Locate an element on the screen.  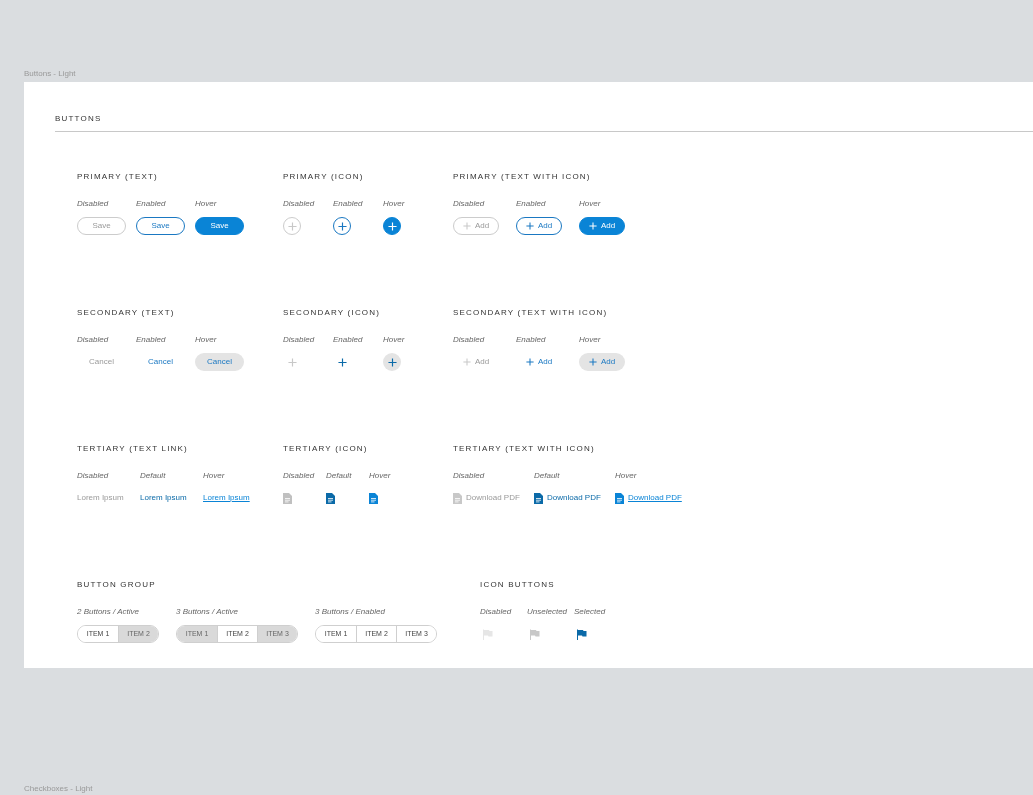
artboard-label: Checkboxes - Light is located at coordinates (58, 789).